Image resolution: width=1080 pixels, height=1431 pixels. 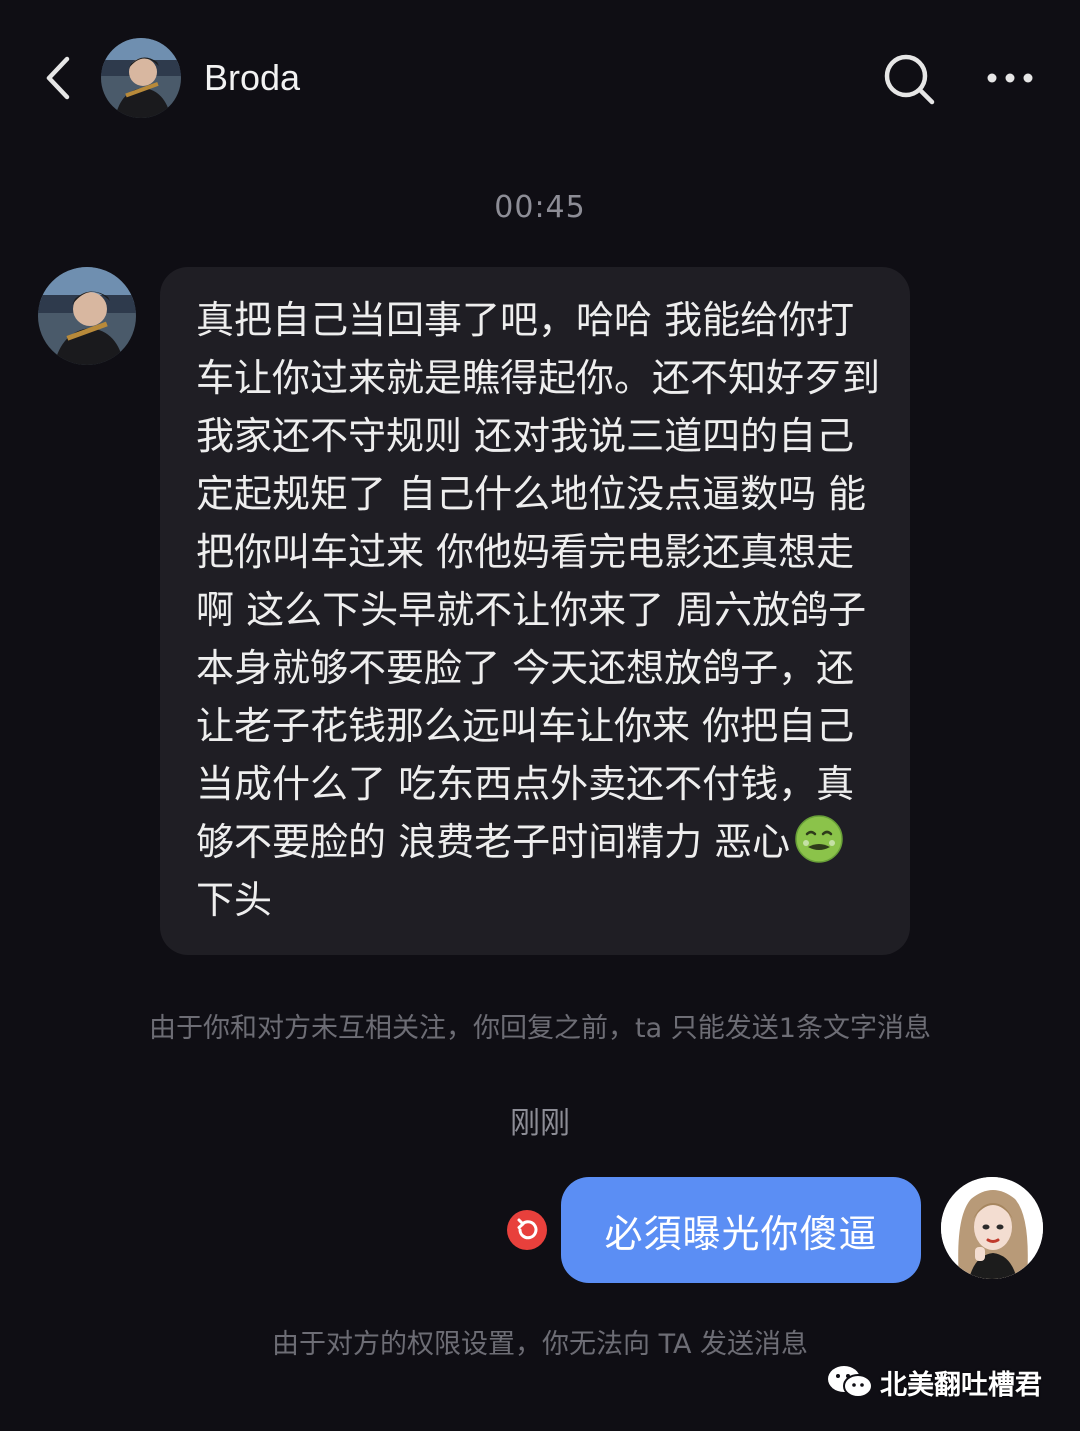 What do you see at coordinates (961, 1385) in the screenshot?
I see `watermark-text: 北美翻吐槽君` at bounding box center [961, 1385].